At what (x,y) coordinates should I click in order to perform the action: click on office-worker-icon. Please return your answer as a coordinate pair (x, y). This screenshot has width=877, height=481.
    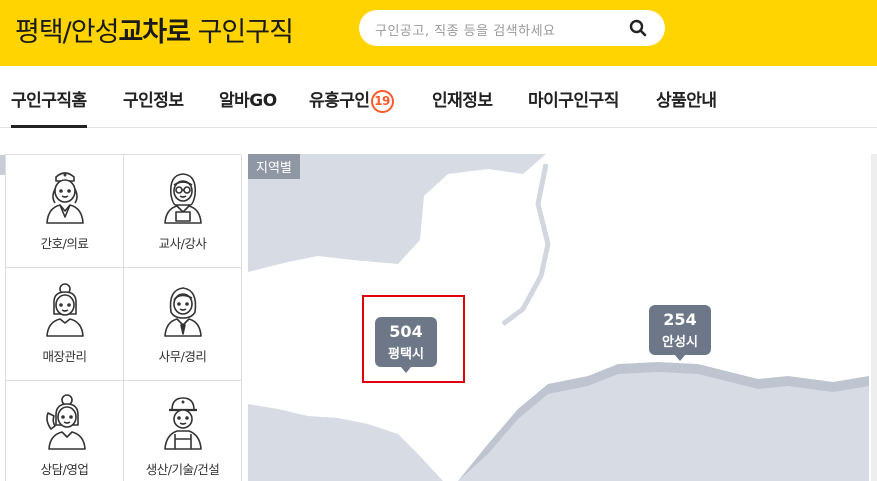
    Looking at the image, I should click on (183, 312).